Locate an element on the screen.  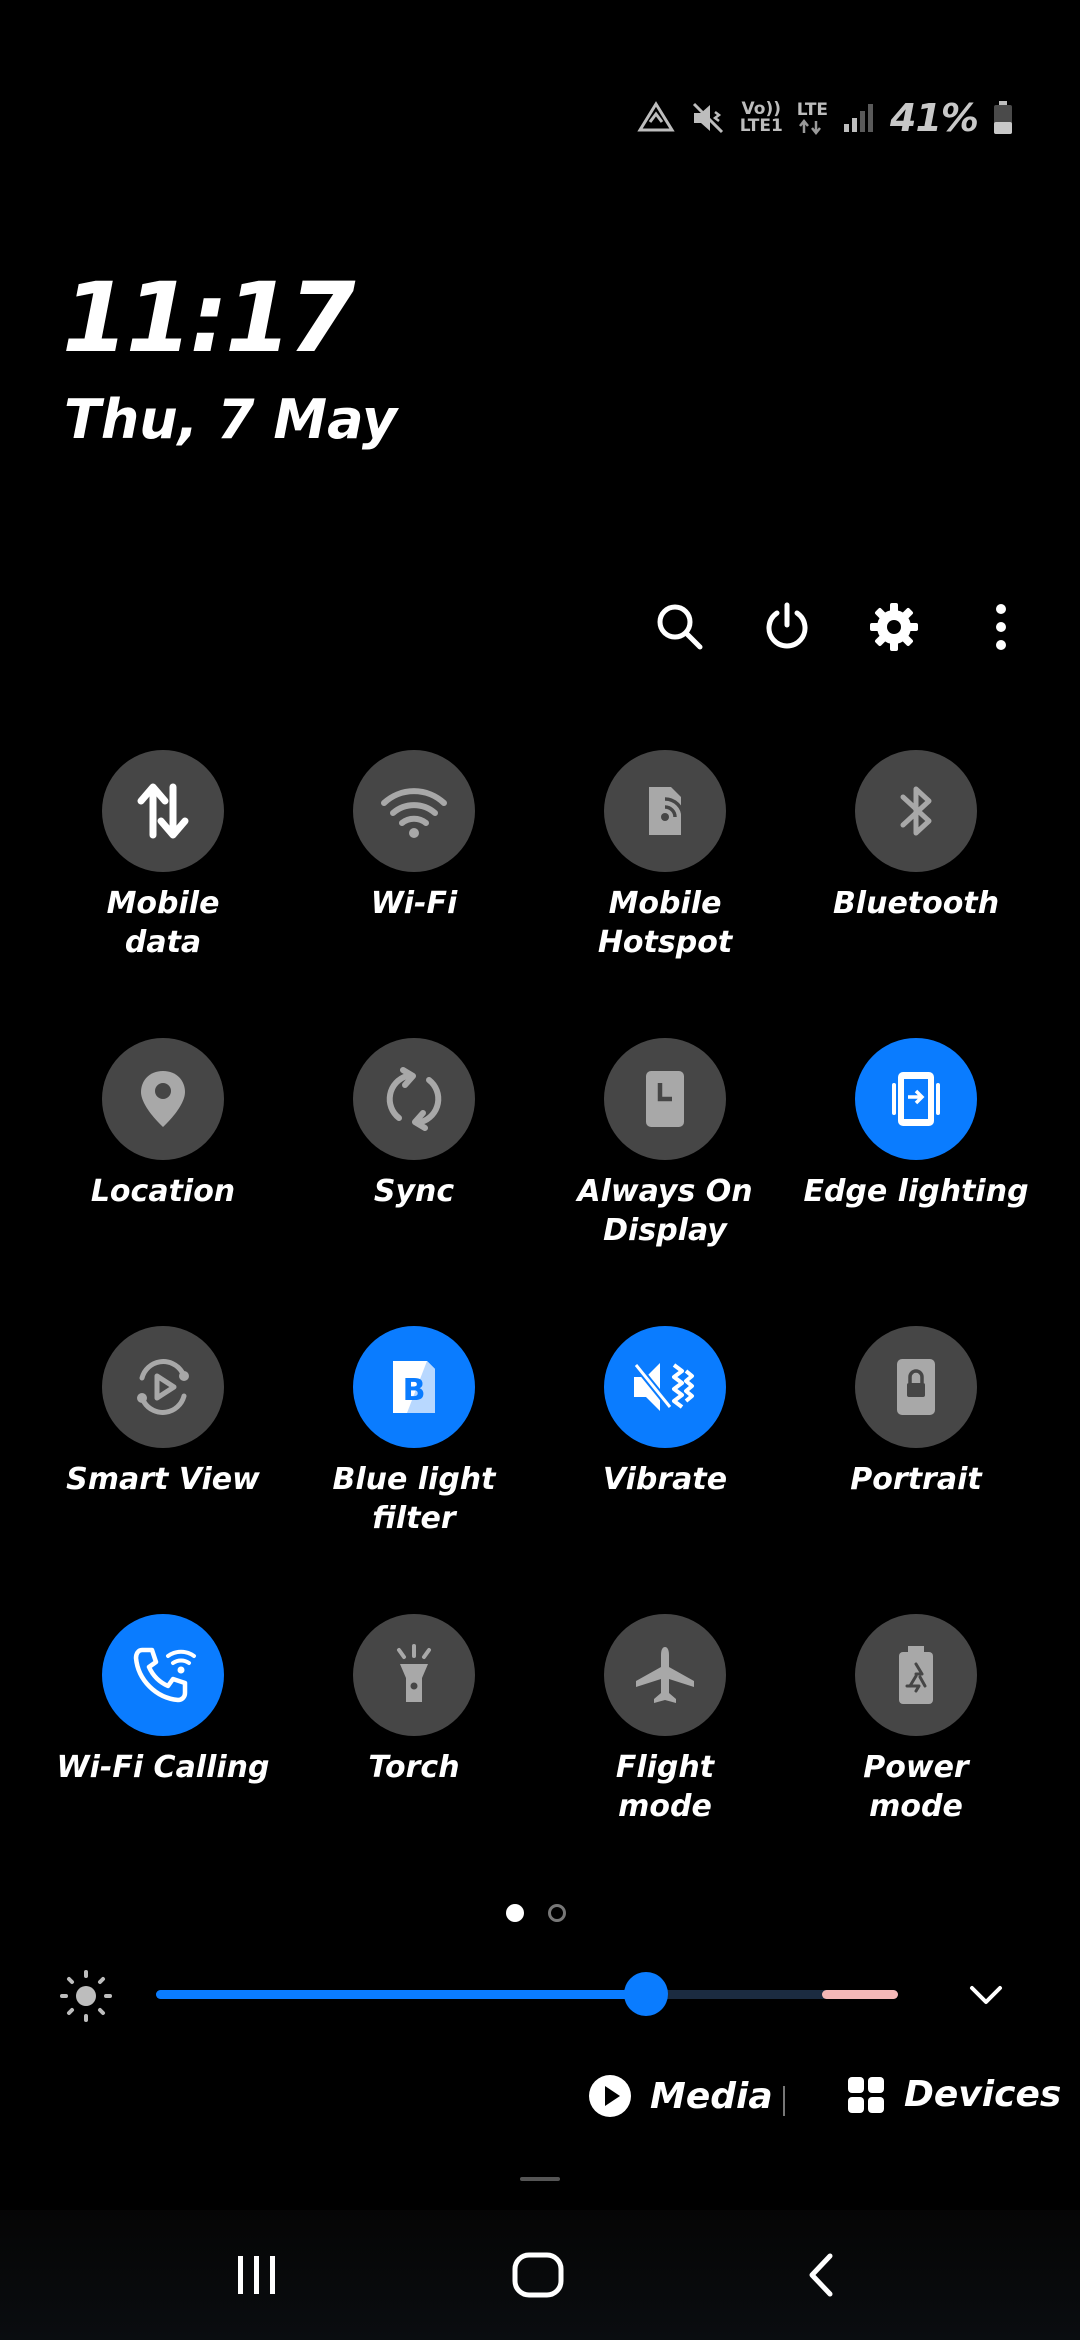
tile-label: Smart View is located at coordinates (163, 1479).